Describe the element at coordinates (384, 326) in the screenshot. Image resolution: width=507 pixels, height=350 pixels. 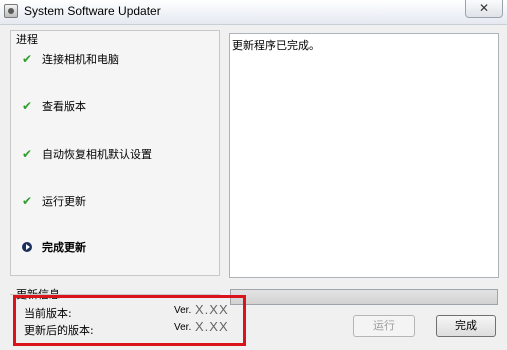
I see `run-button: 运行` at that location.